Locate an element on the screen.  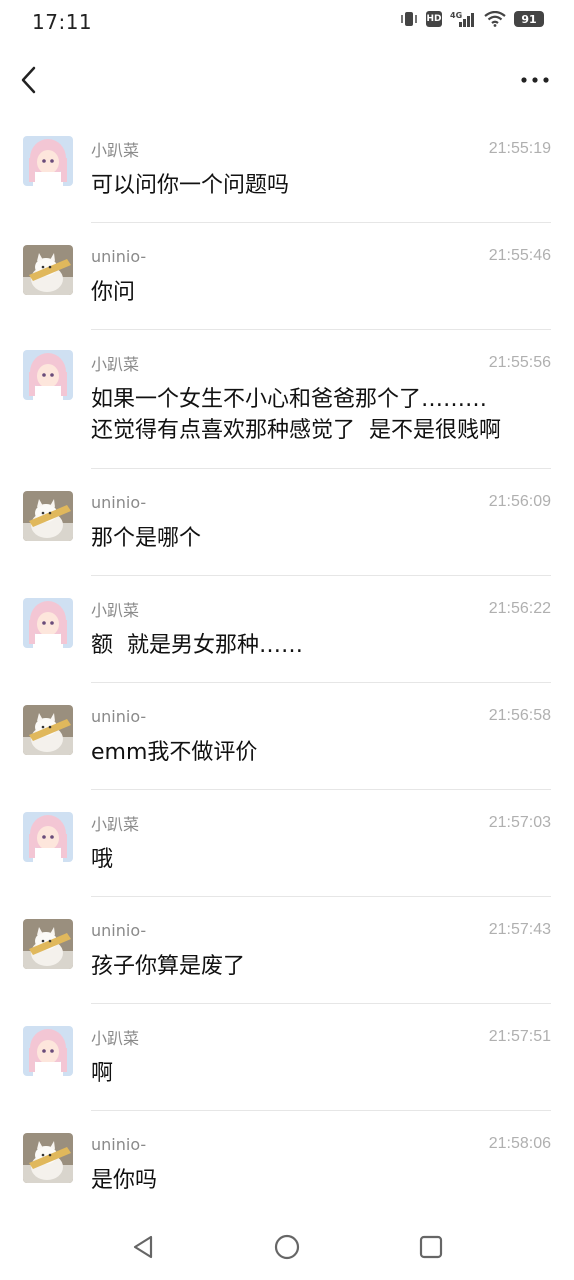
message-body: 小趴菜 21:55:19 可以问你一个问题吗 is located at coordinates (321, 169).